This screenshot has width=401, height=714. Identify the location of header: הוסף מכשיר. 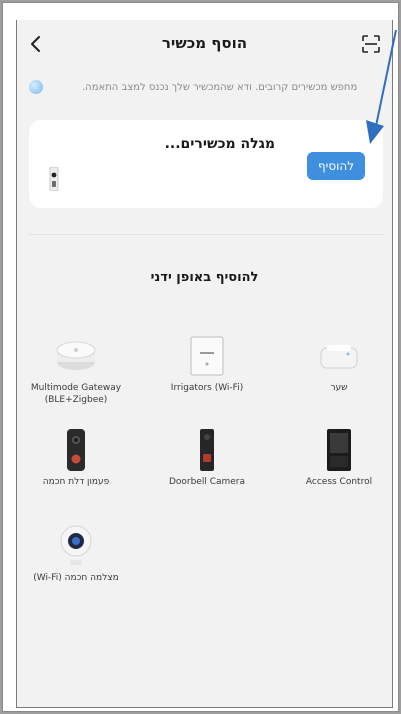
(204, 44).